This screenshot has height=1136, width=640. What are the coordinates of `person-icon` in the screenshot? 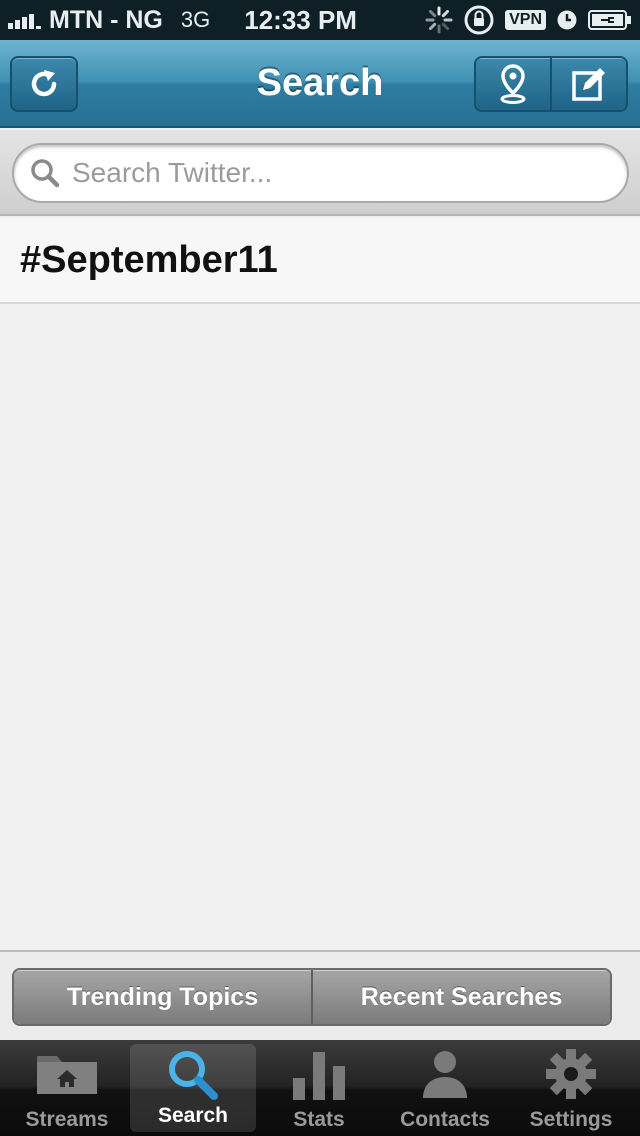 It's located at (445, 1074).